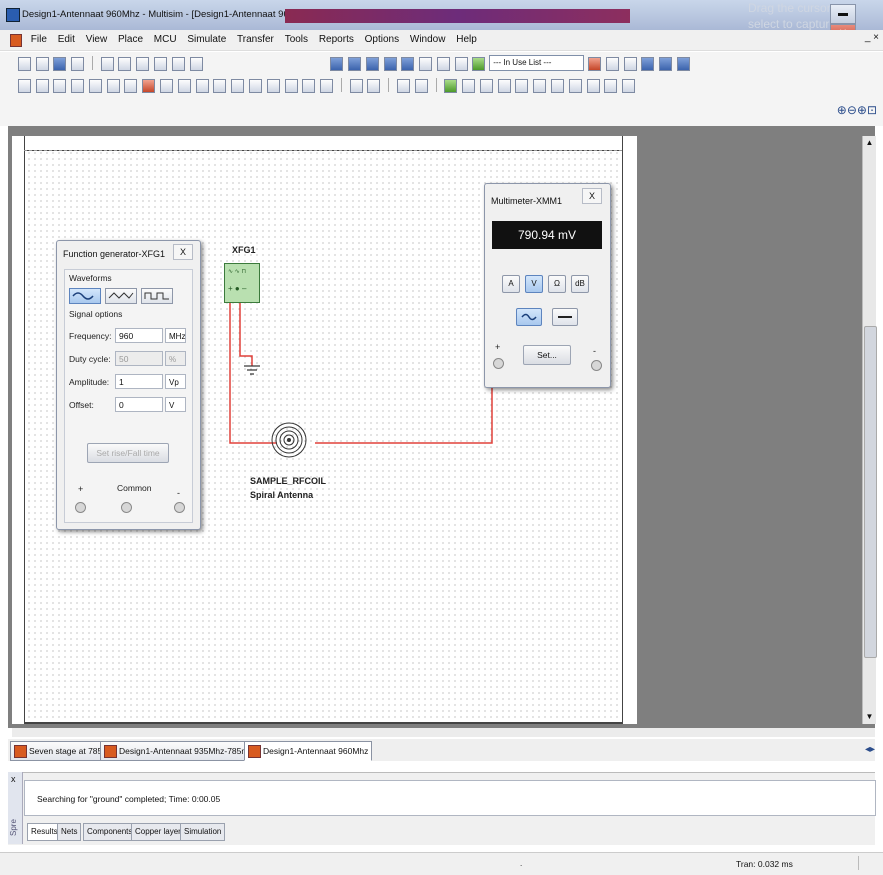  I want to click on multimeter-plus-terminal, so click(498, 363).